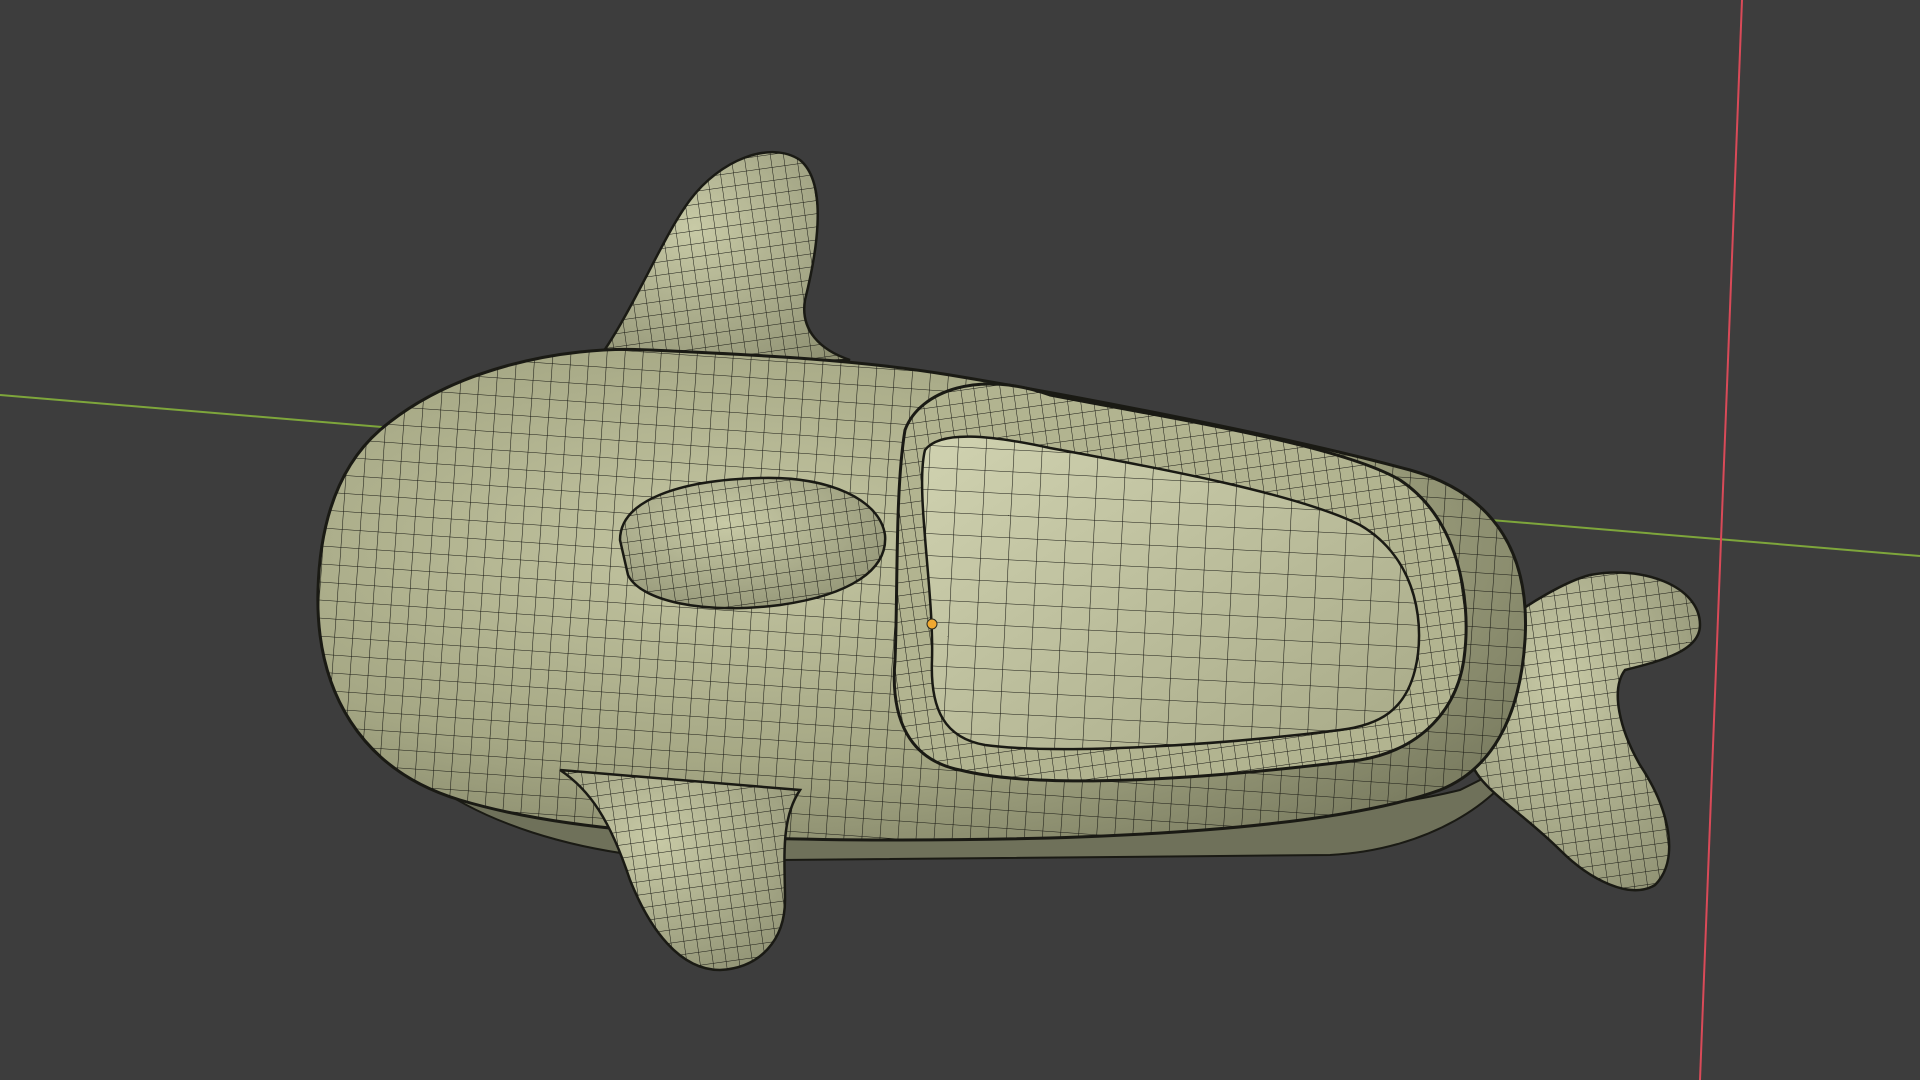  I want to click on origin-point, so click(932, 624).